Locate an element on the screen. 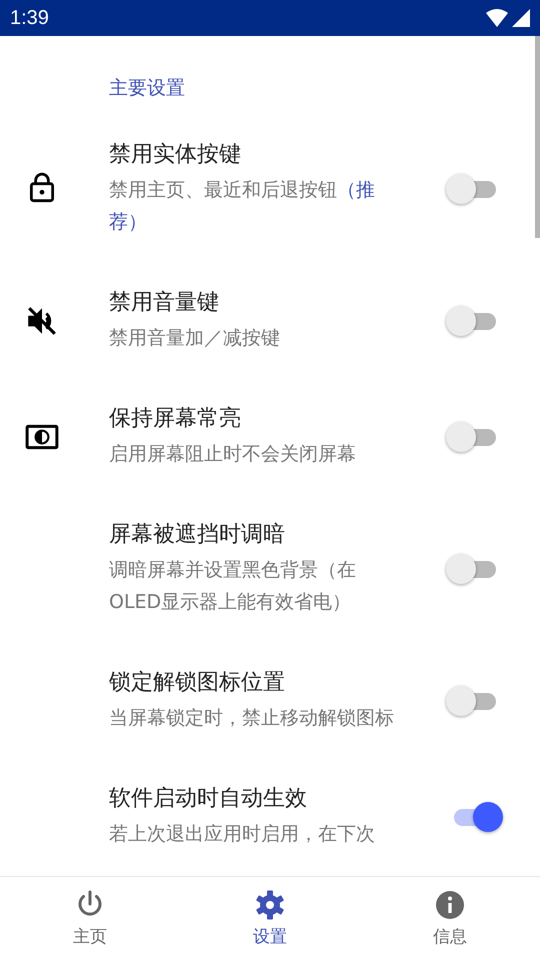 The width and height of the screenshot is (540, 960). setting-description: 禁用音量加／减按键 is located at coordinates (195, 338).